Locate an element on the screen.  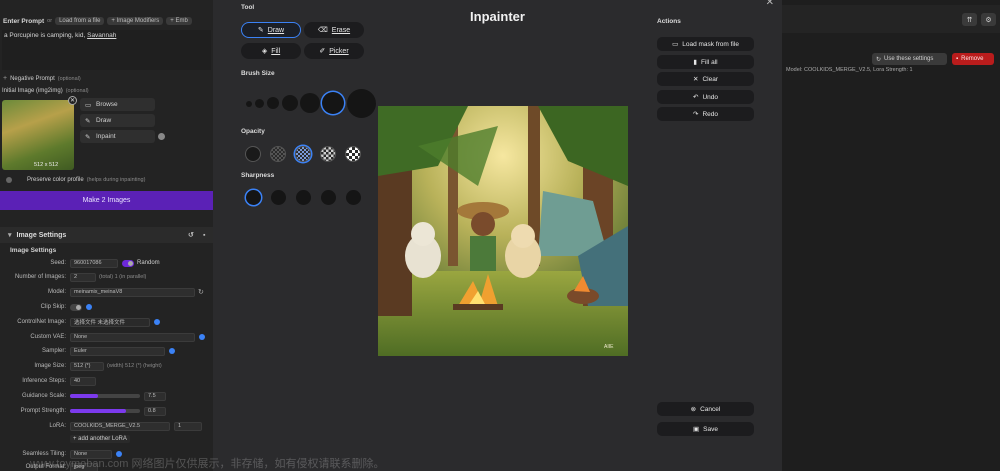
preserve-color-hint: (helps during inpainting) is located at coordinates (116, 180).